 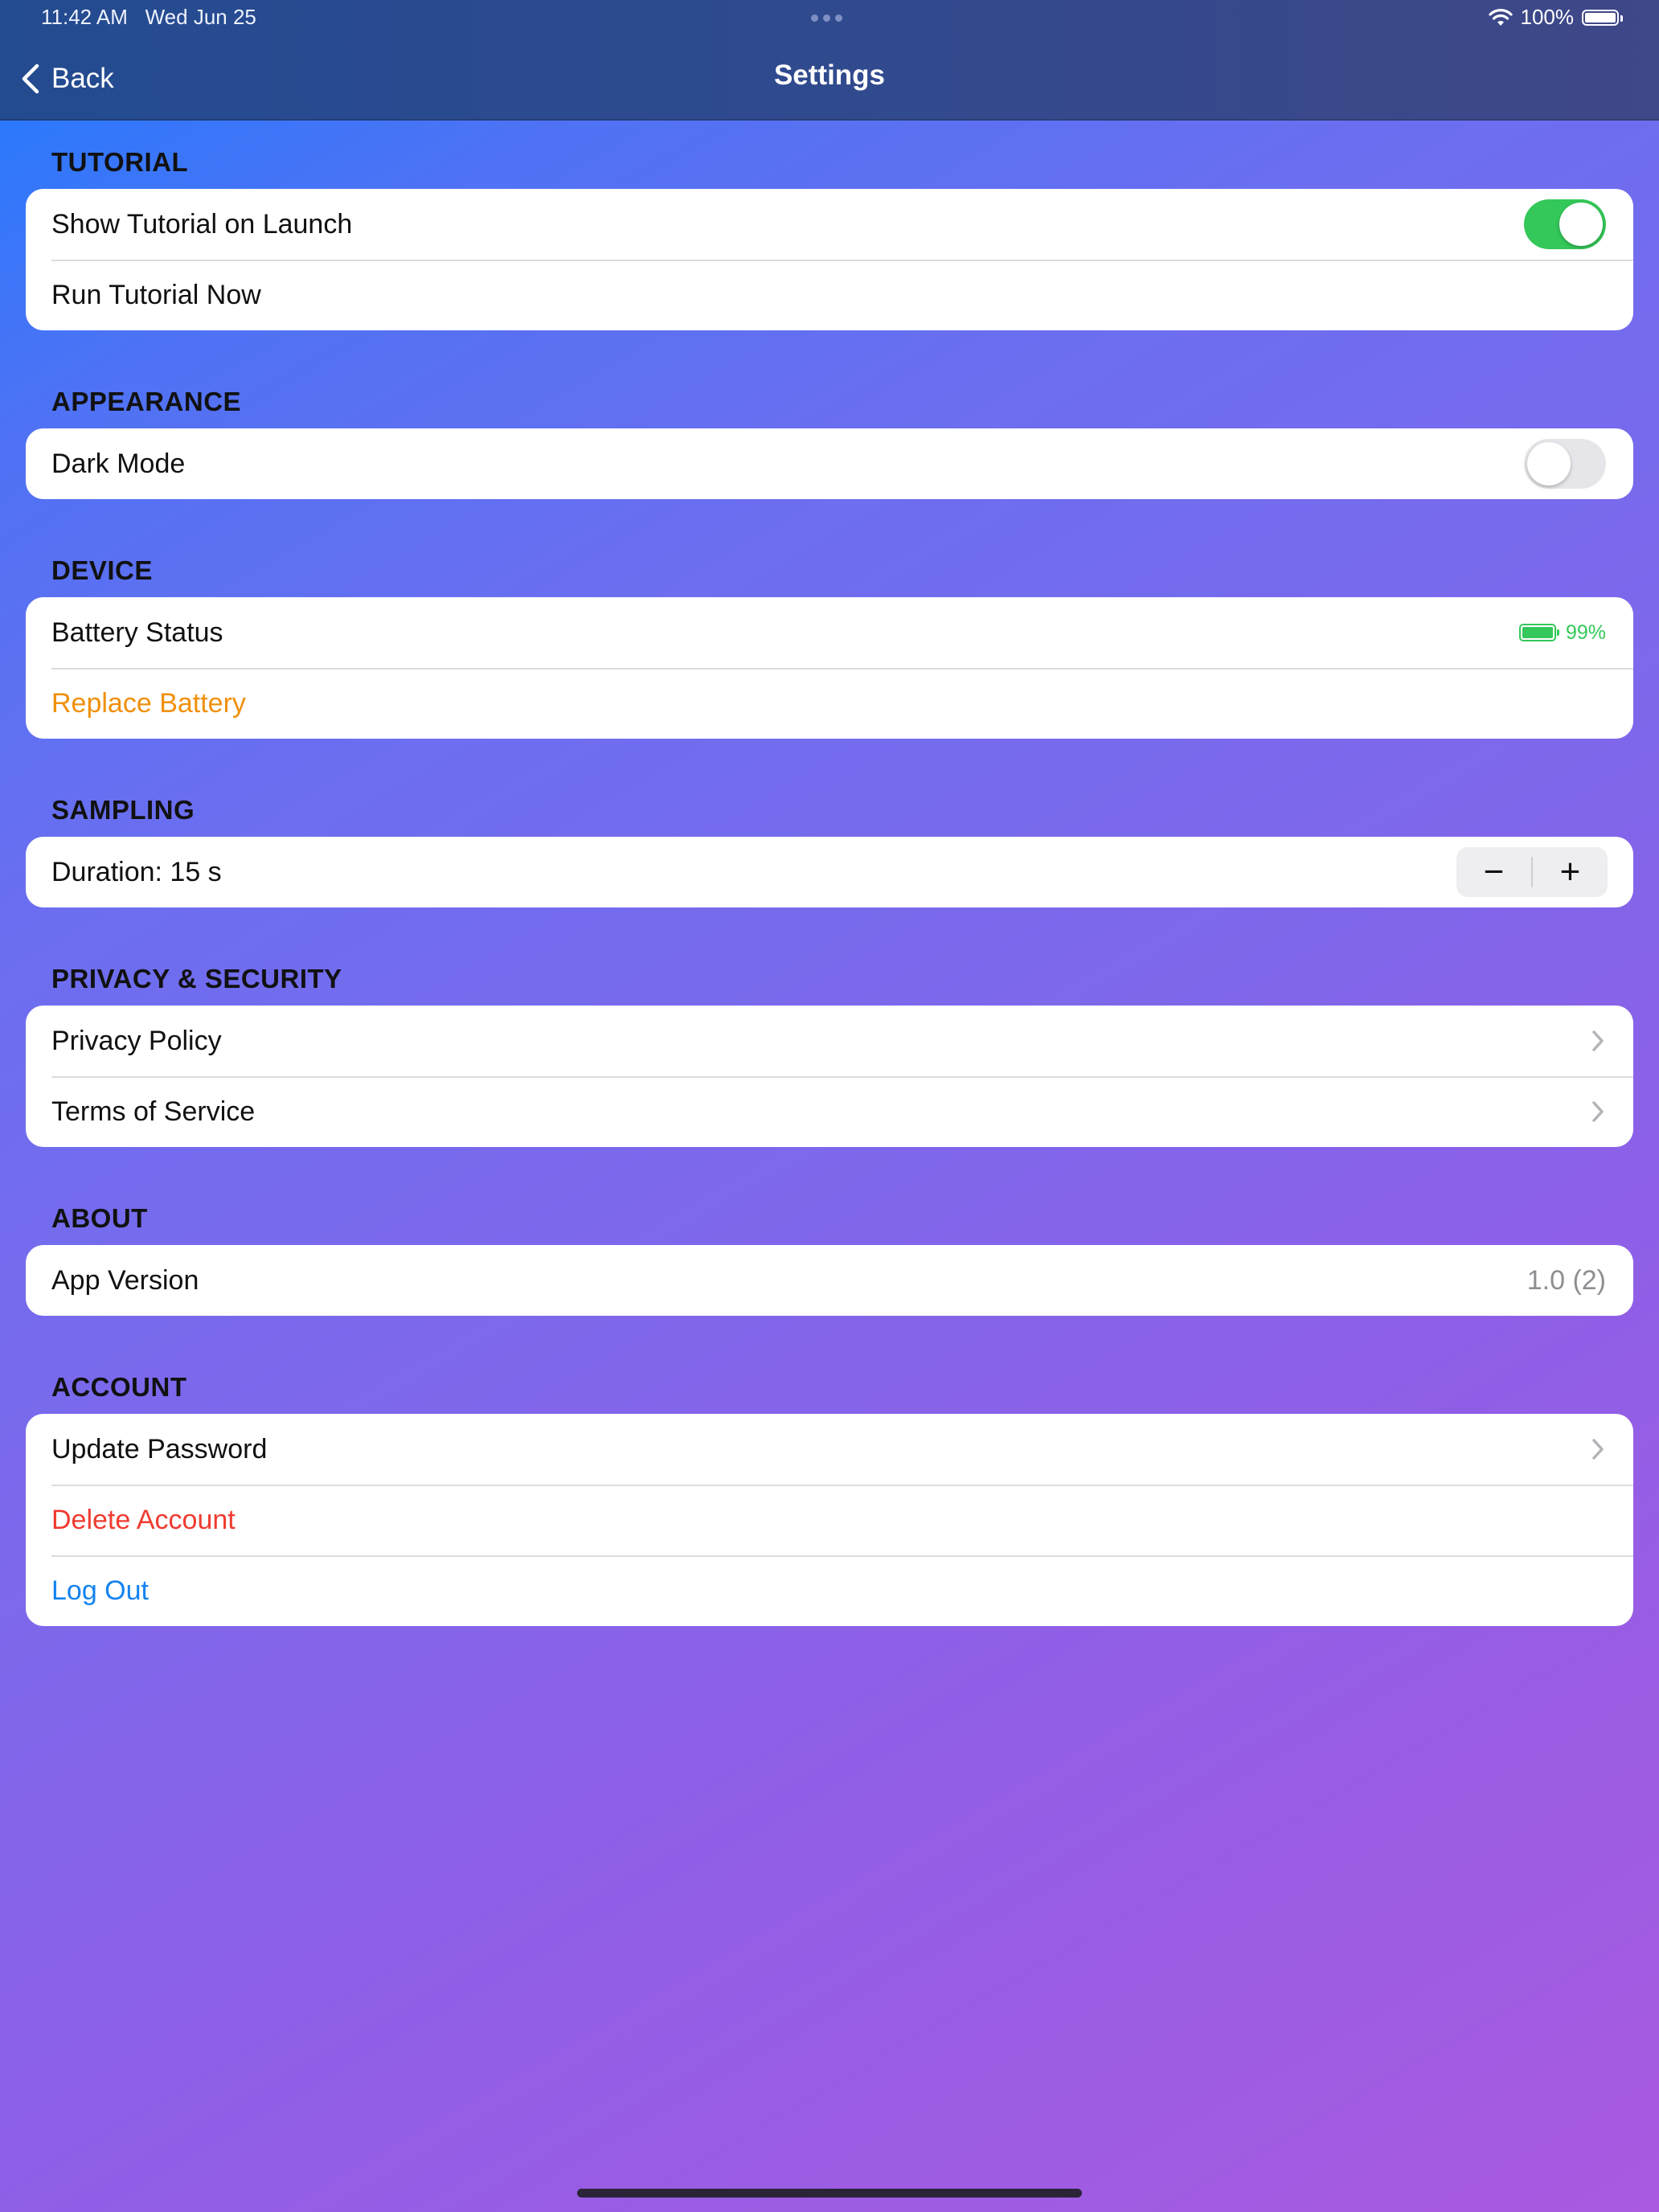 I want to click on section-header-device: DEVICE, so click(x=102, y=570).